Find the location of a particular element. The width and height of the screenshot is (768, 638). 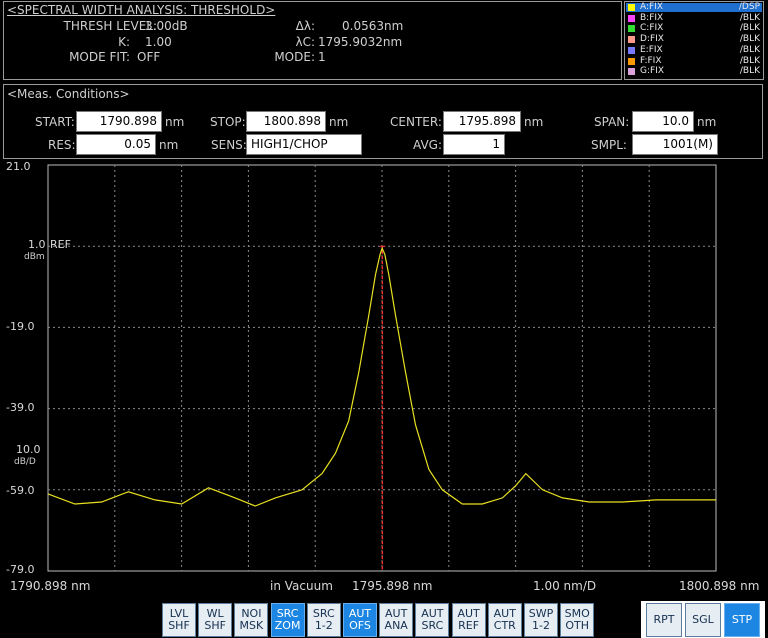

trace-name: C:FIX is located at coordinates (652, 28).